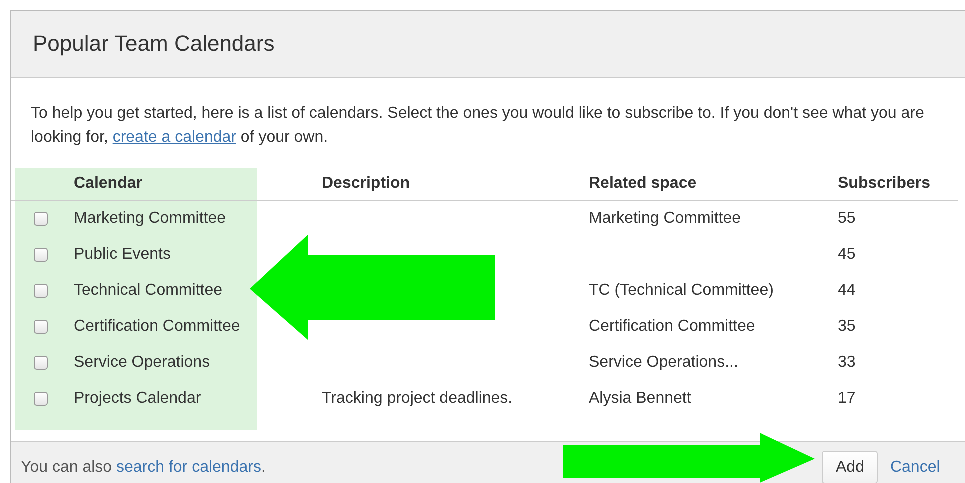 The width and height of the screenshot is (965, 483). I want to click on table-cell: Projects Calendar, so click(138, 399).